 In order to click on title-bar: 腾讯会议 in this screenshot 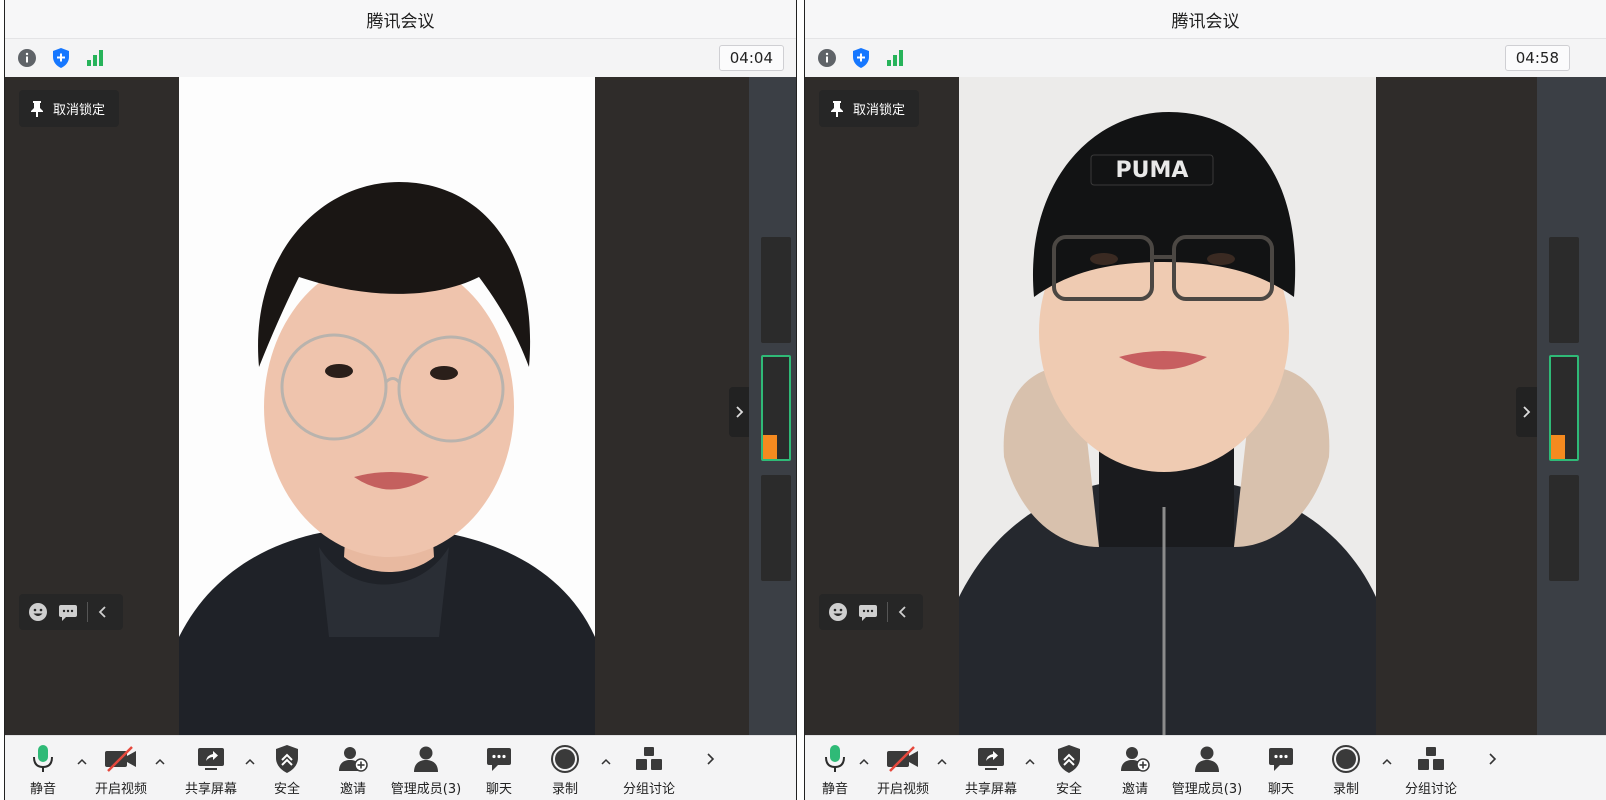, I will do `click(1205, 19)`.